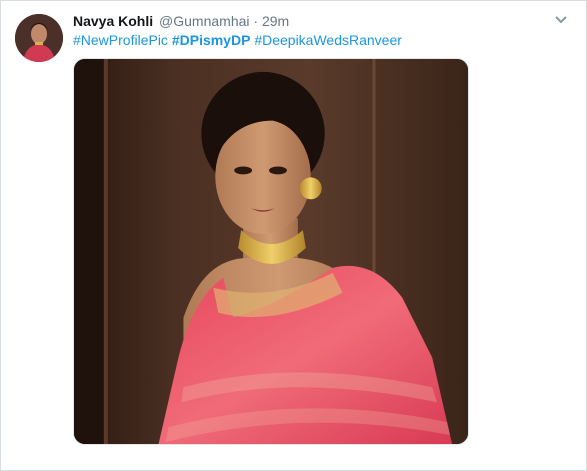  Describe the element at coordinates (204, 21) in the screenshot. I see `author-handle: @Gumnamhai` at that location.